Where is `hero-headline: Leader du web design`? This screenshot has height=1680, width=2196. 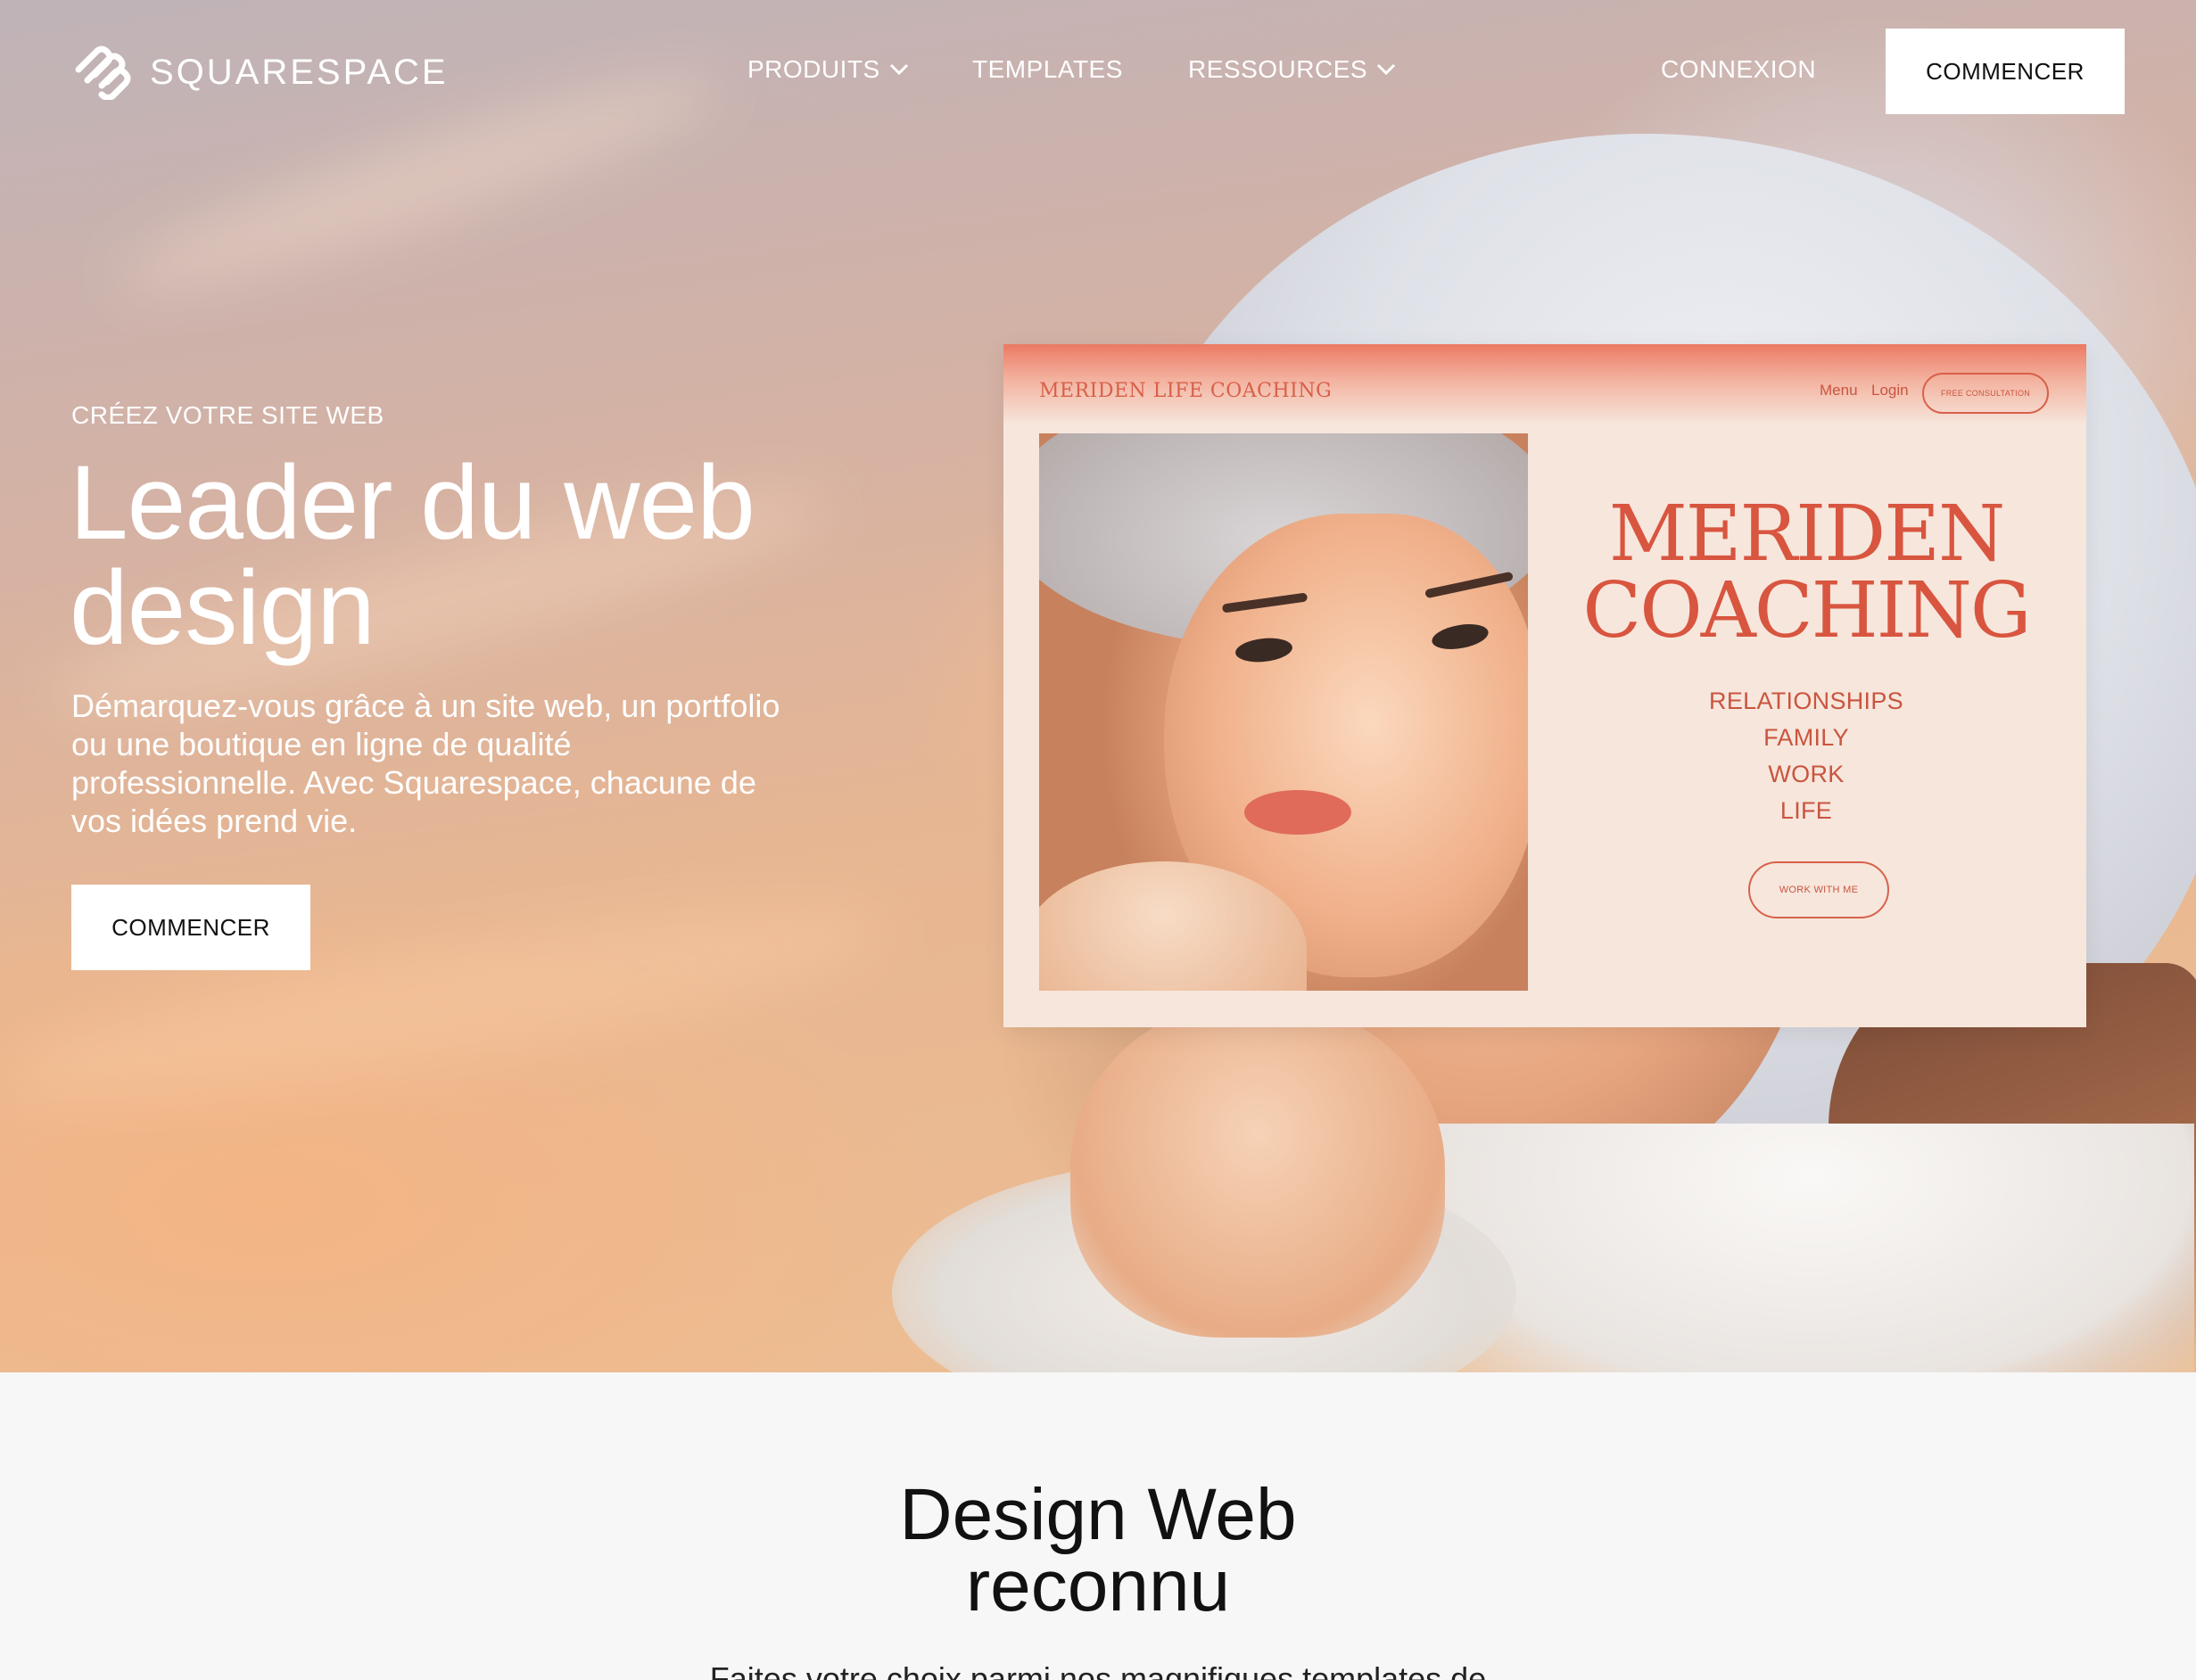
hero-headline: Leader du web design is located at coordinates (413, 555).